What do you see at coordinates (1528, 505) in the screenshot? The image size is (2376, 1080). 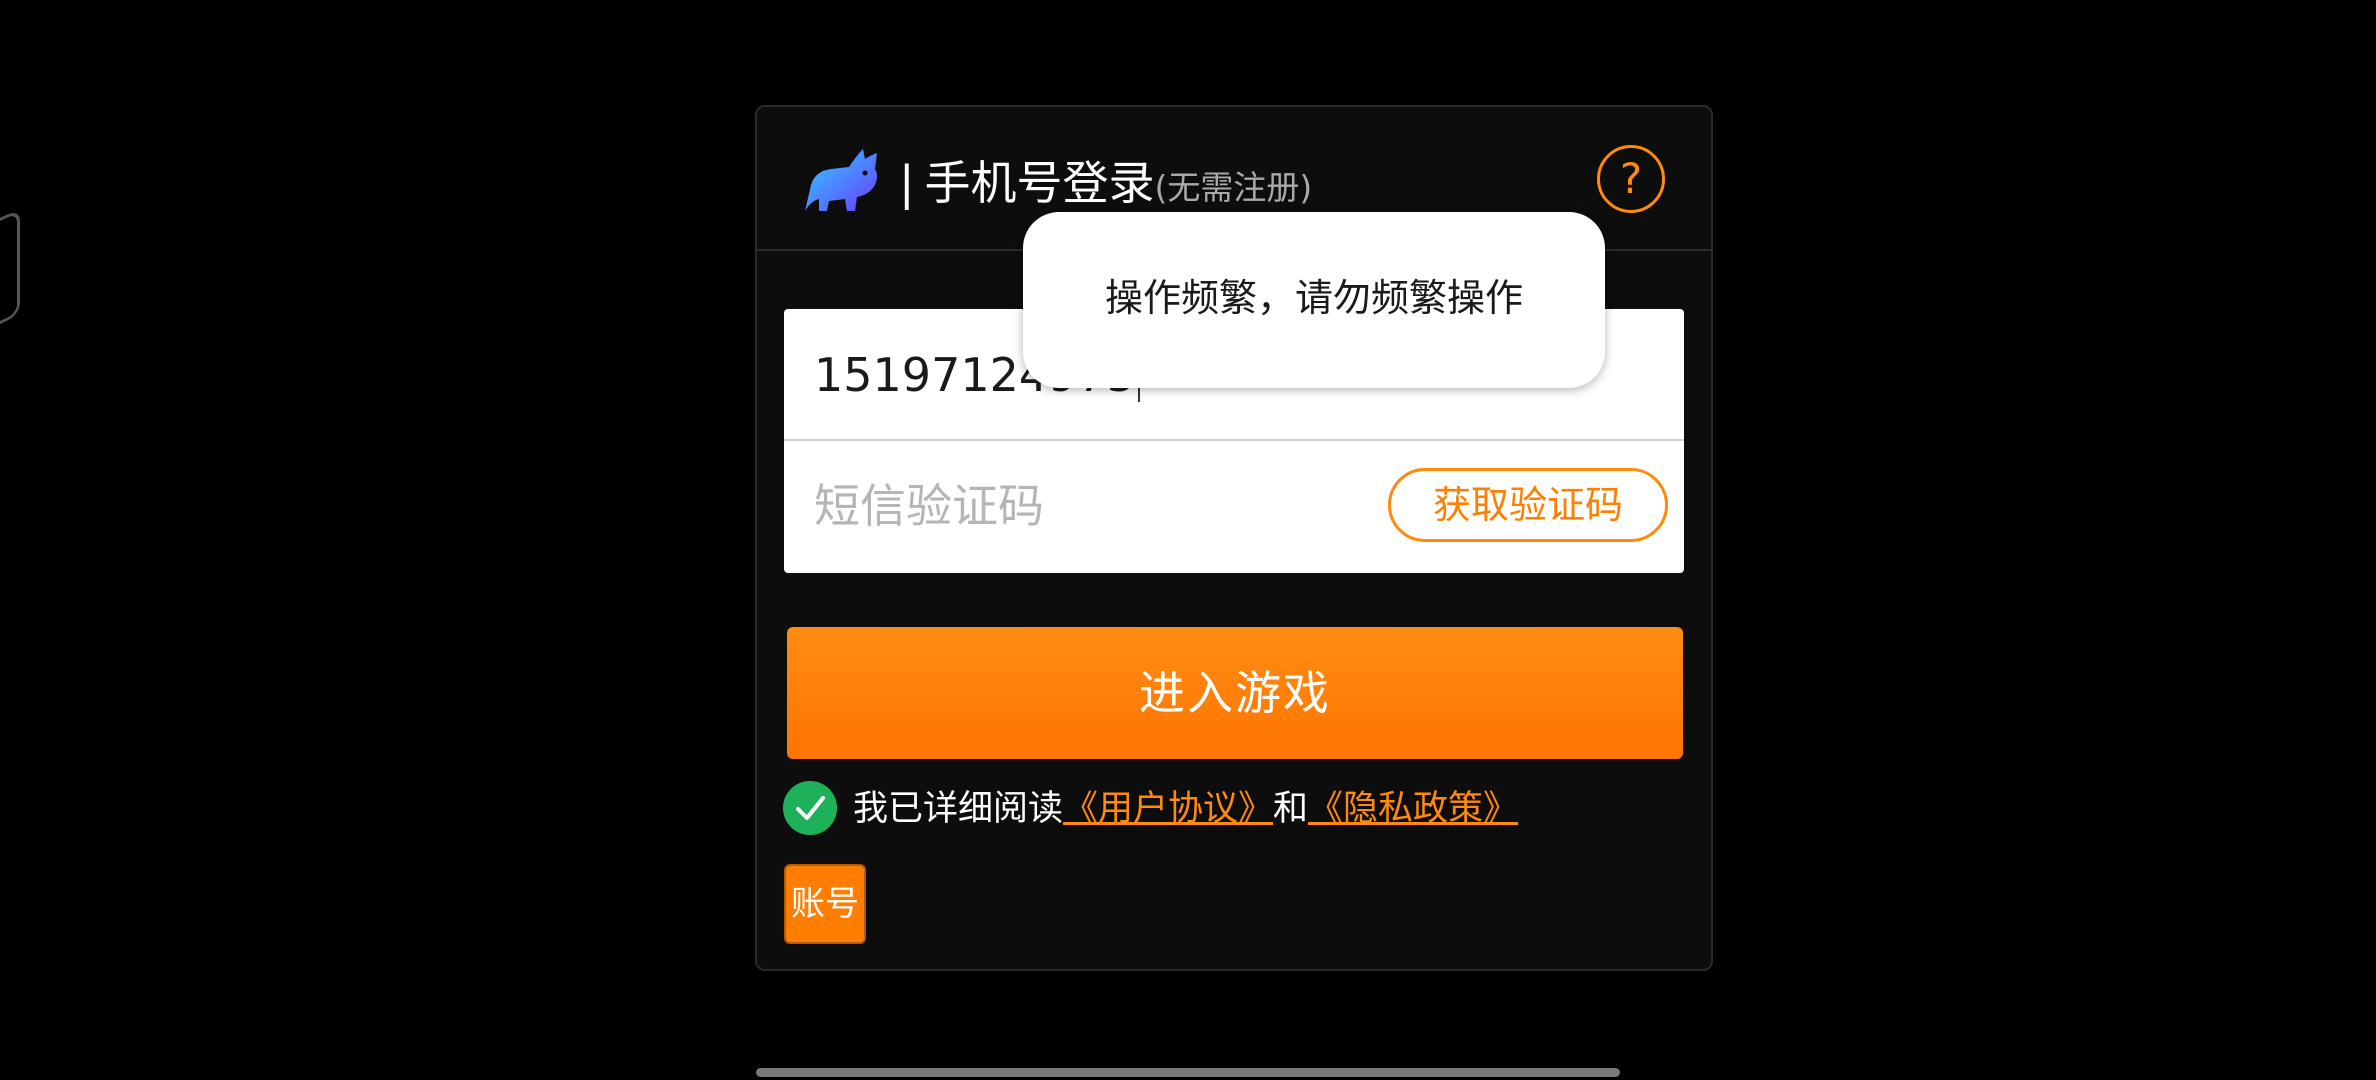 I see `get-code-button: 获取验证码` at bounding box center [1528, 505].